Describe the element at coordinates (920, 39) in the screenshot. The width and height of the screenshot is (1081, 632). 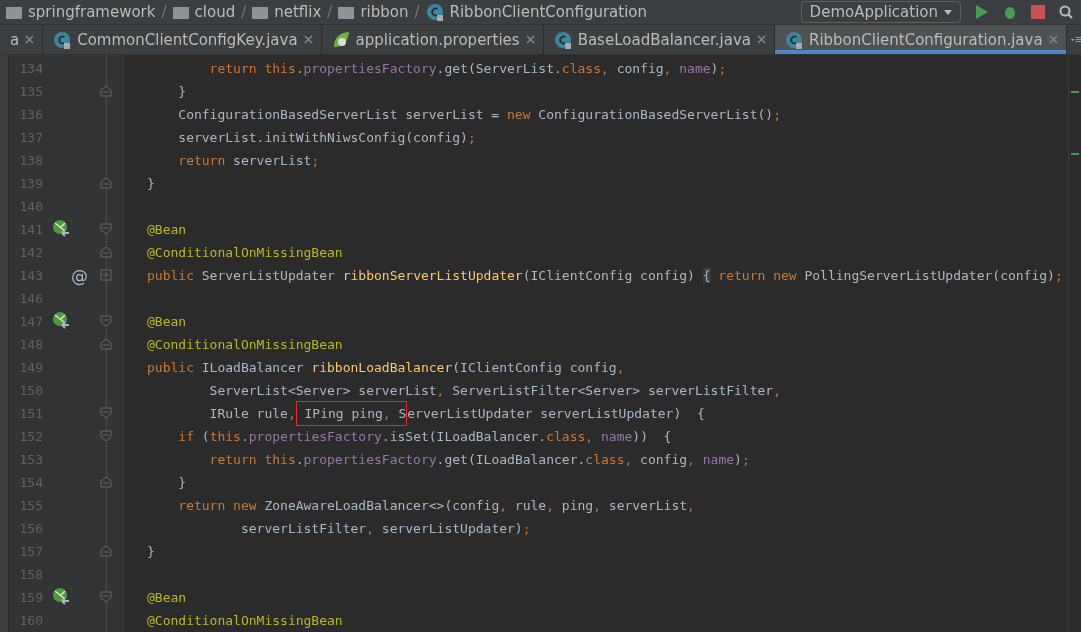
I see `editor-tab: RibbonClientConfiguration.java` at that location.